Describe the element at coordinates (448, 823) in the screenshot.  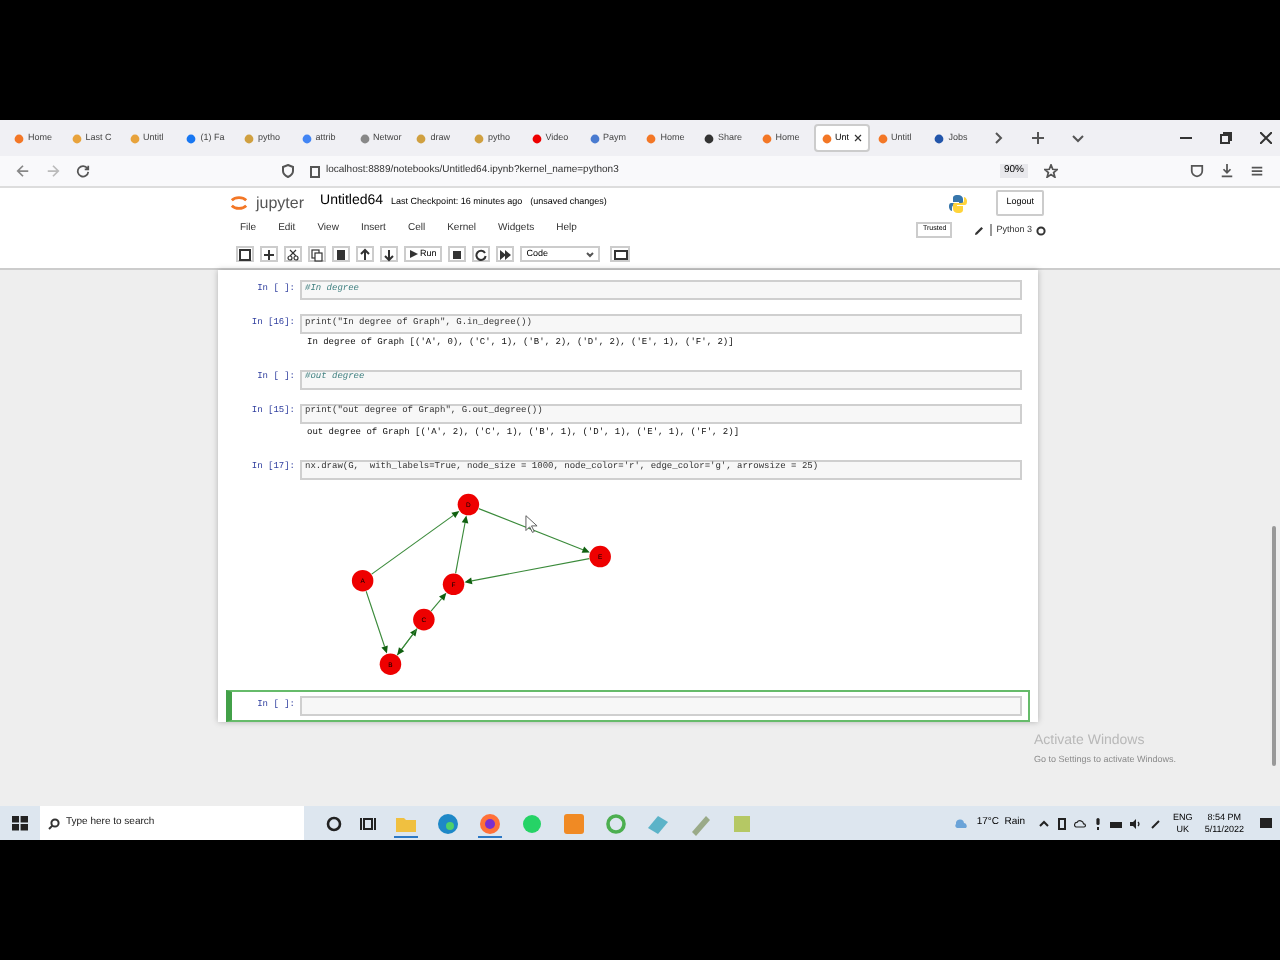
I see `edge-browser-icon` at that location.